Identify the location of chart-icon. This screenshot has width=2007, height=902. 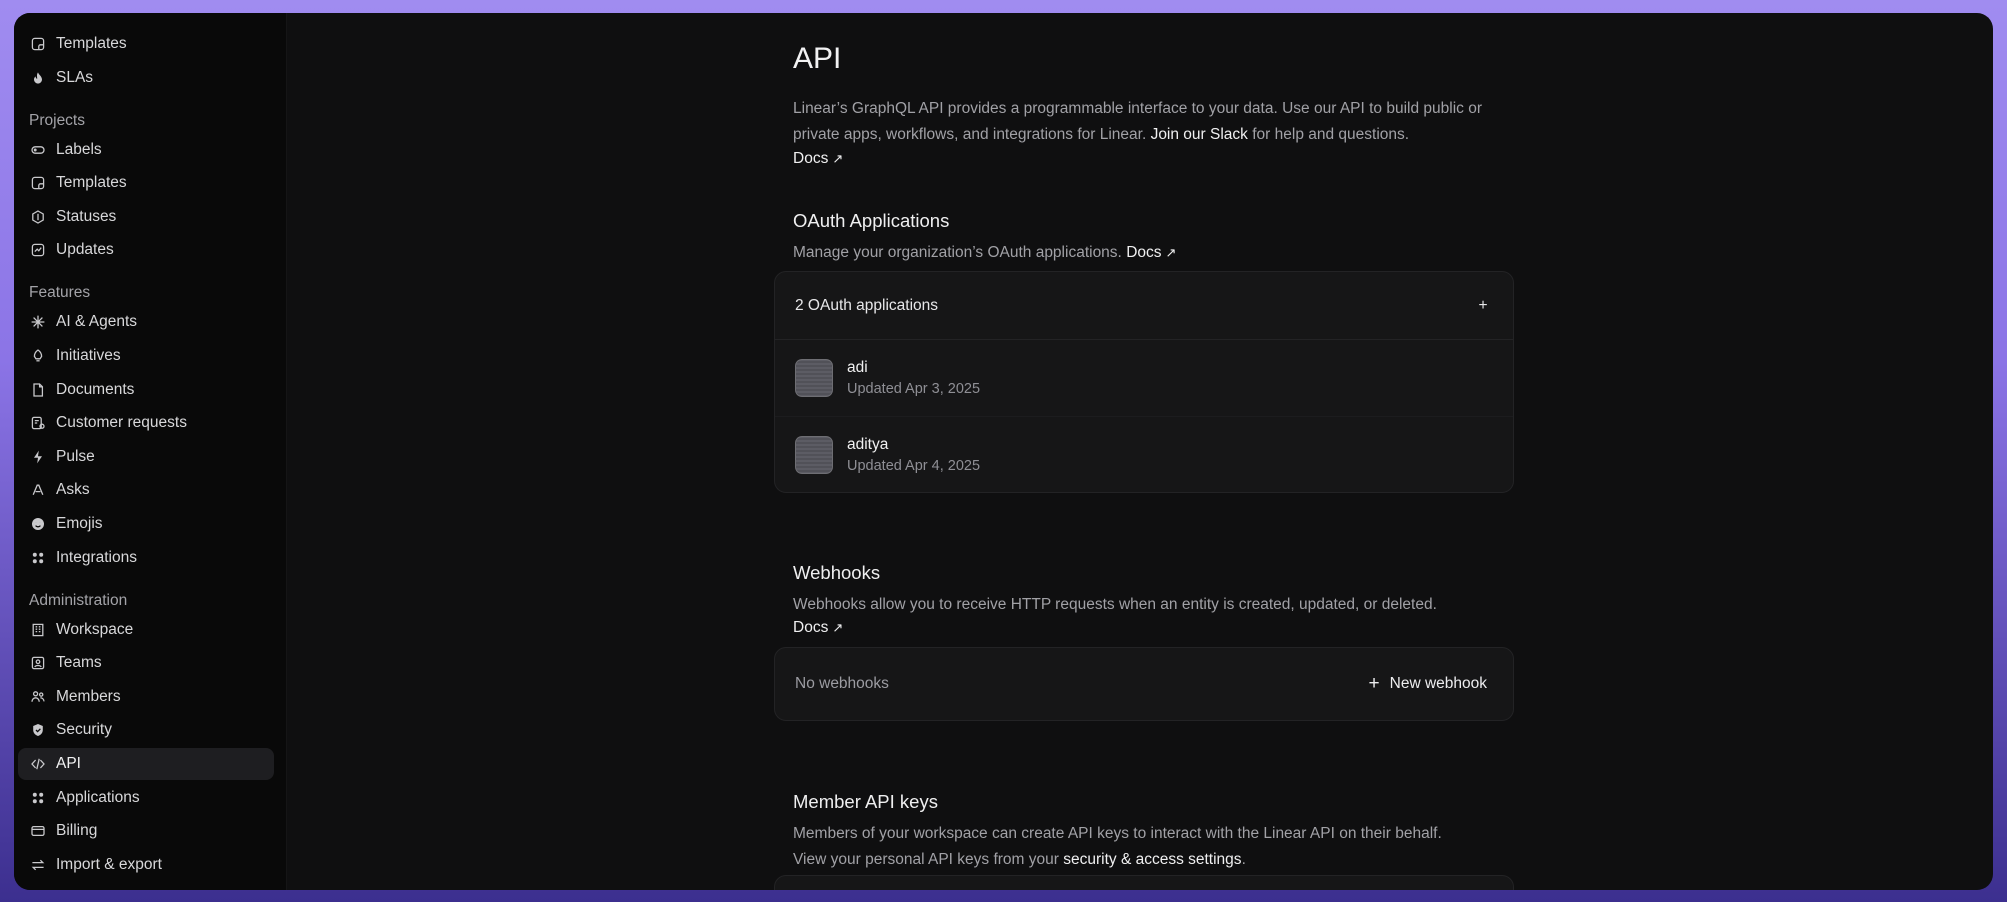
(38, 250).